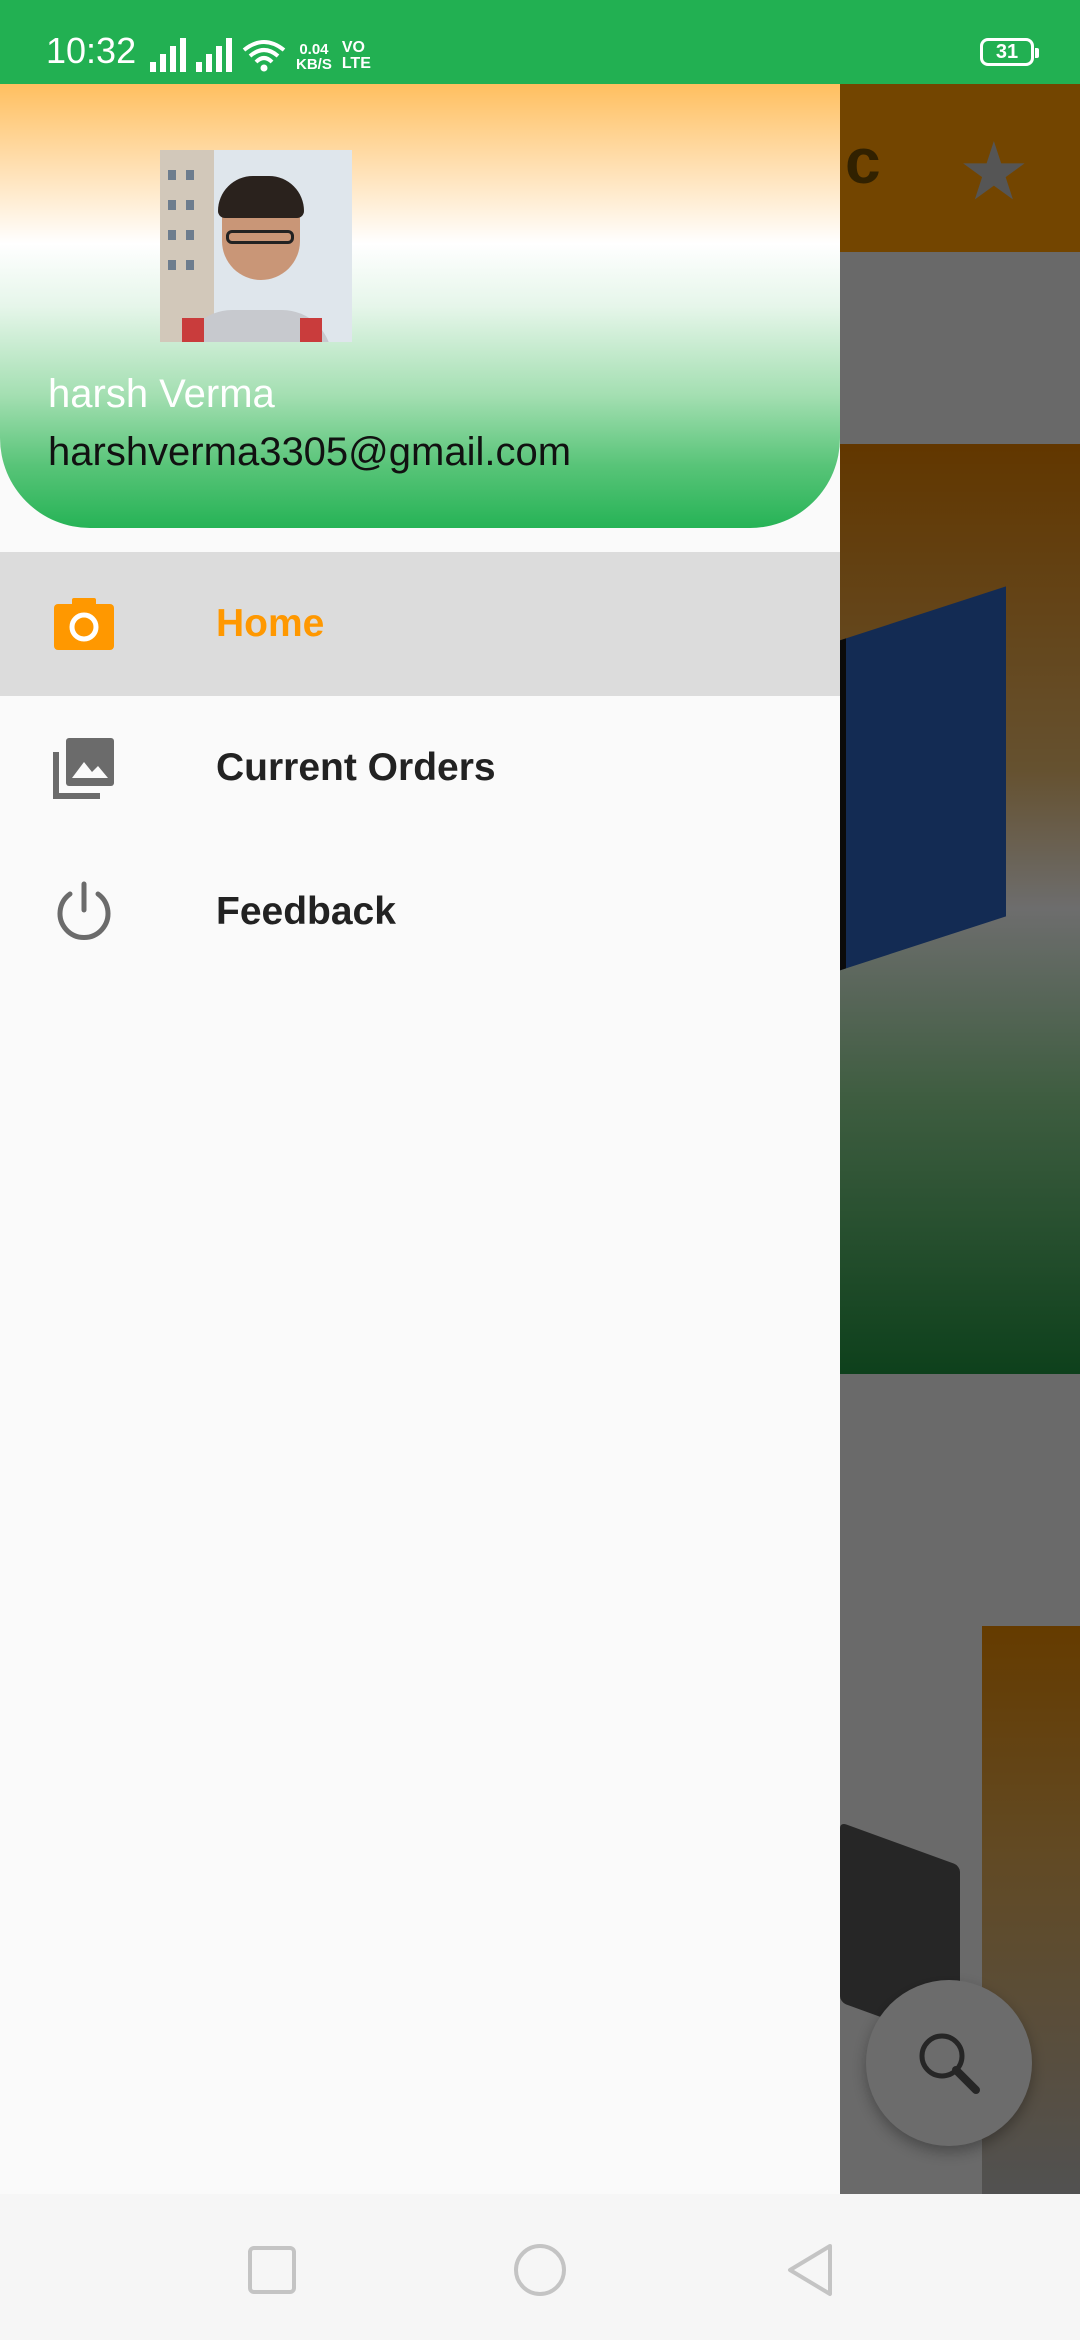 This screenshot has width=1080, height=2340. I want to click on home-button, so click(540, 2270).